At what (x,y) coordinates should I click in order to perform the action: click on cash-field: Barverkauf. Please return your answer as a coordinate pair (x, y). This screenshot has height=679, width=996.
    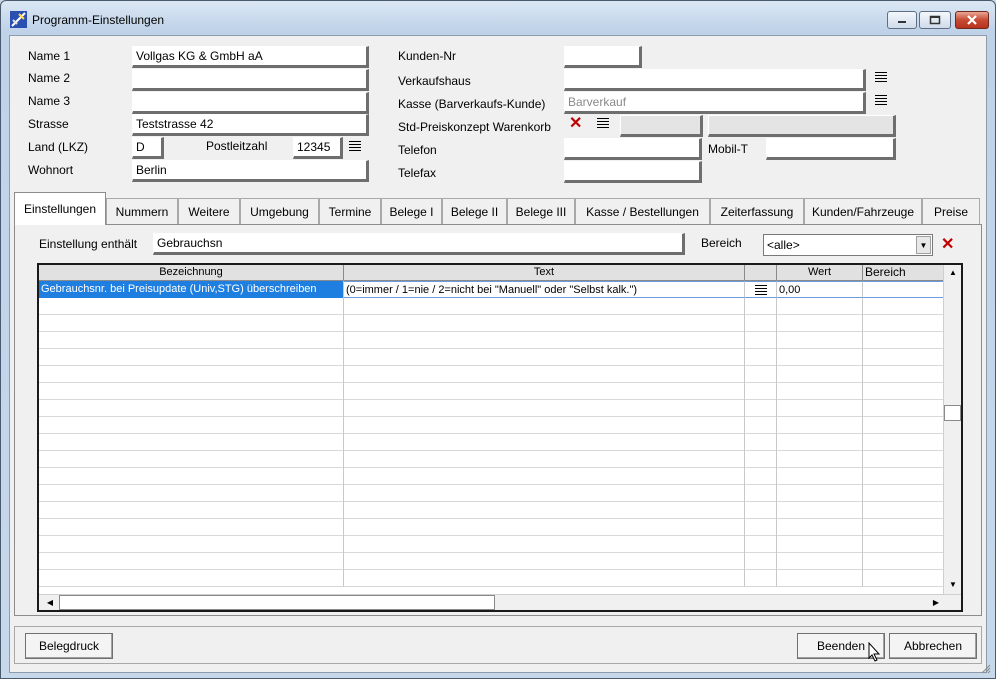
    Looking at the image, I should click on (715, 103).